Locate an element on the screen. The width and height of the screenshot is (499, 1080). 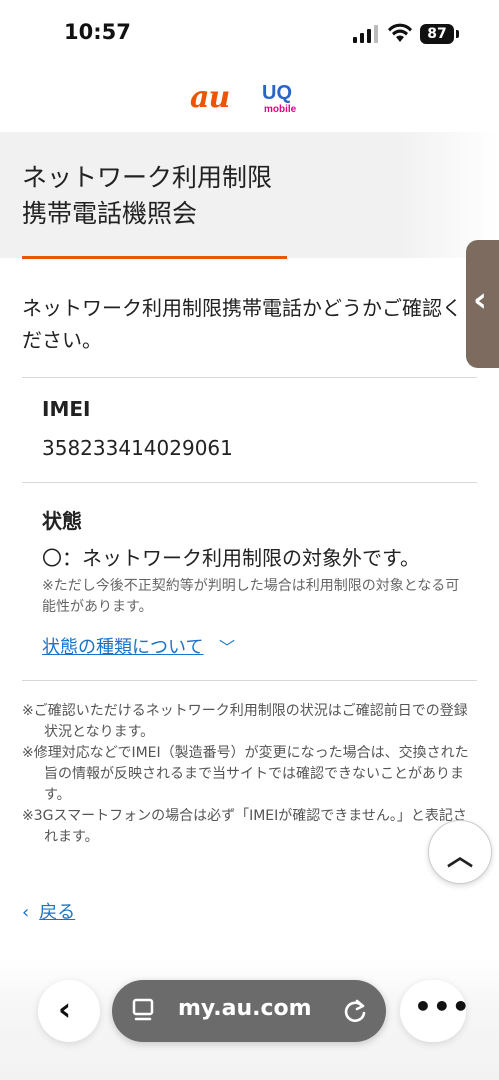
battery-cap is located at coordinates (457, 34).